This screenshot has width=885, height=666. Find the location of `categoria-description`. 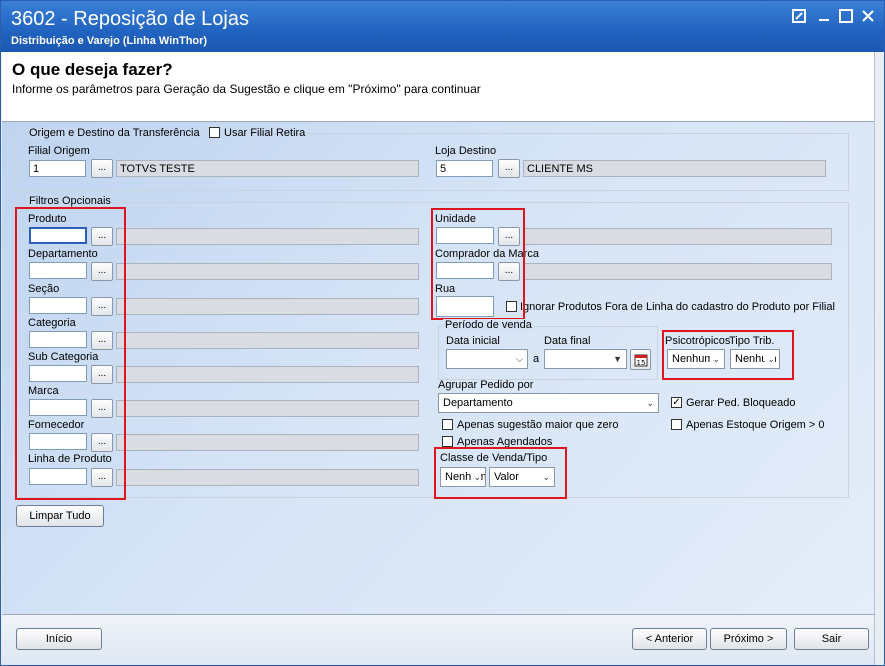

categoria-description is located at coordinates (267, 340).